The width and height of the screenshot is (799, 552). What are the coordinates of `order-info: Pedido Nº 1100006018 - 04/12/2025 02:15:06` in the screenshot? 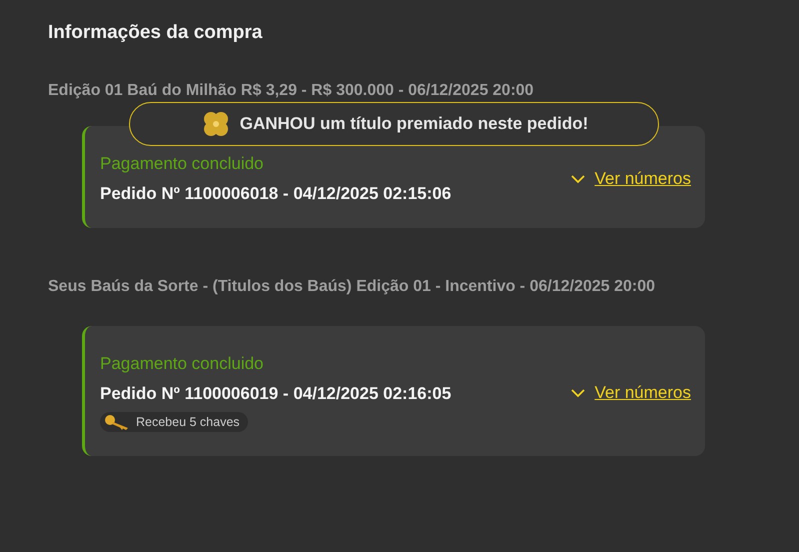 It's located at (276, 194).